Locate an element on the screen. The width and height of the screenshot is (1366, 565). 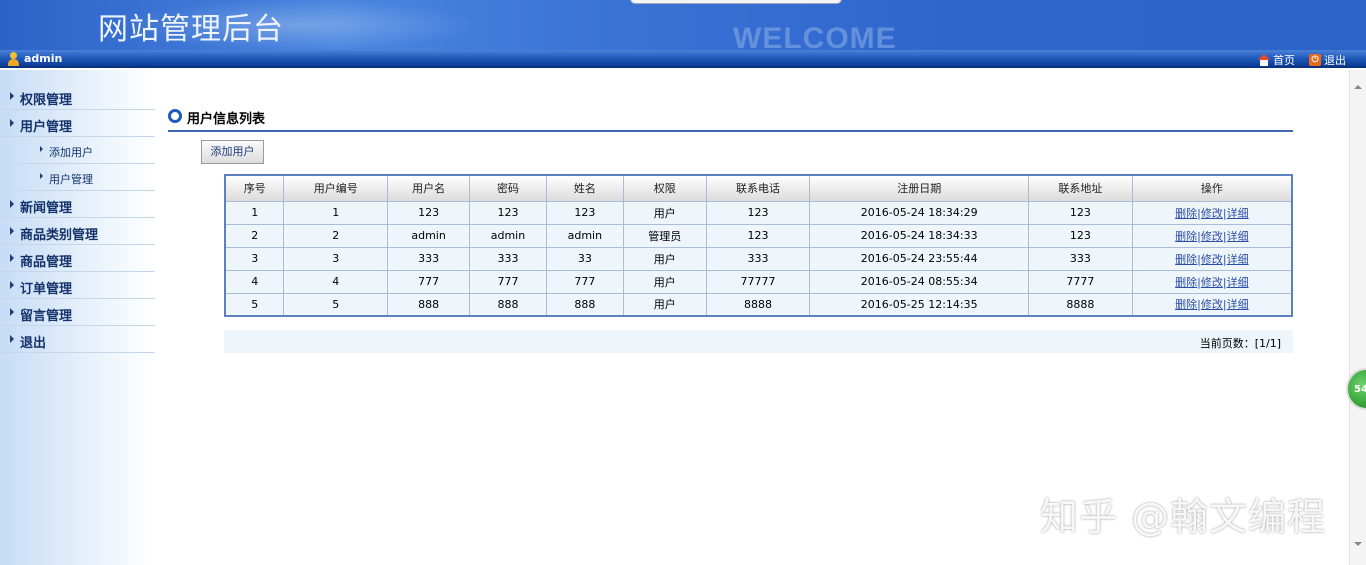
table-header-row: 序号 用户编号 用户名 密码 姓名 权限 联系电话 注册日期 联系地址 操作 is located at coordinates (758, 188).